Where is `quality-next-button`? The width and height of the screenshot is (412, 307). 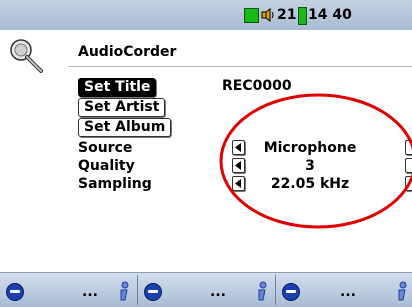
quality-next-button is located at coordinates (408, 165).